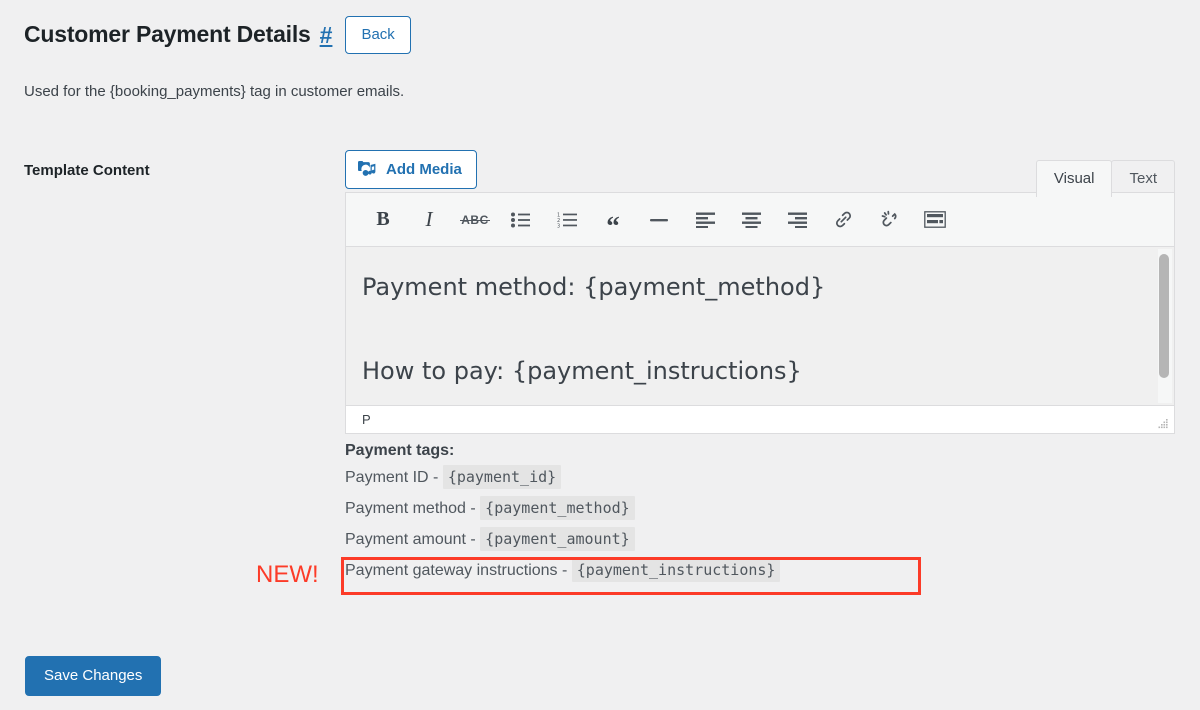  I want to click on back-button: Back, so click(378, 35).